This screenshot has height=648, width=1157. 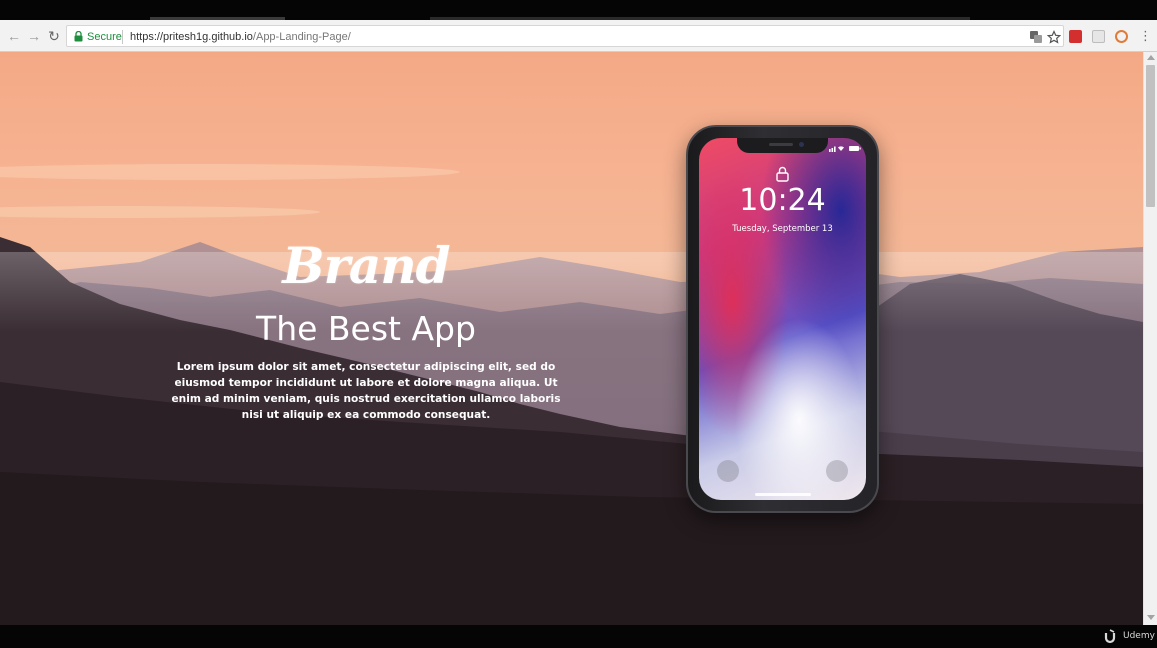 I want to click on reload-icon: ↻, so click(x=54, y=36).